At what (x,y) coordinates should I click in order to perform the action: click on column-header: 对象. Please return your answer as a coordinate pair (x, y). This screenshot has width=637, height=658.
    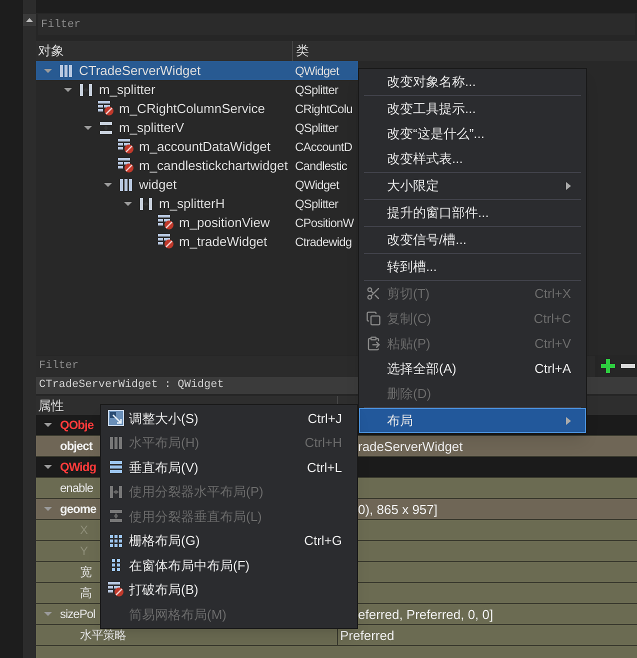
    Looking at the image, I should click on (164, 51).